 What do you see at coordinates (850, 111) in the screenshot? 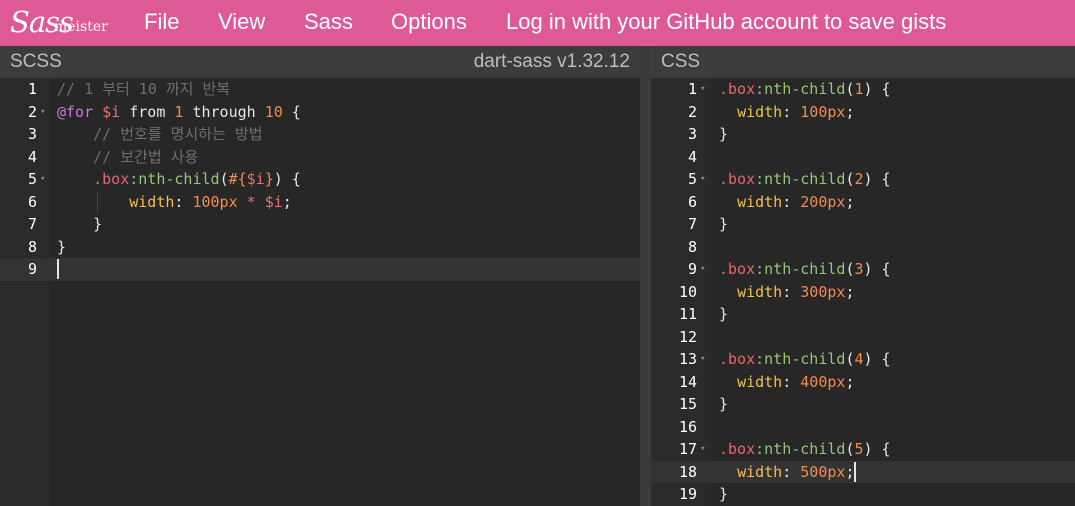
I see `code-token: ;` at bounding box center [850, 111].